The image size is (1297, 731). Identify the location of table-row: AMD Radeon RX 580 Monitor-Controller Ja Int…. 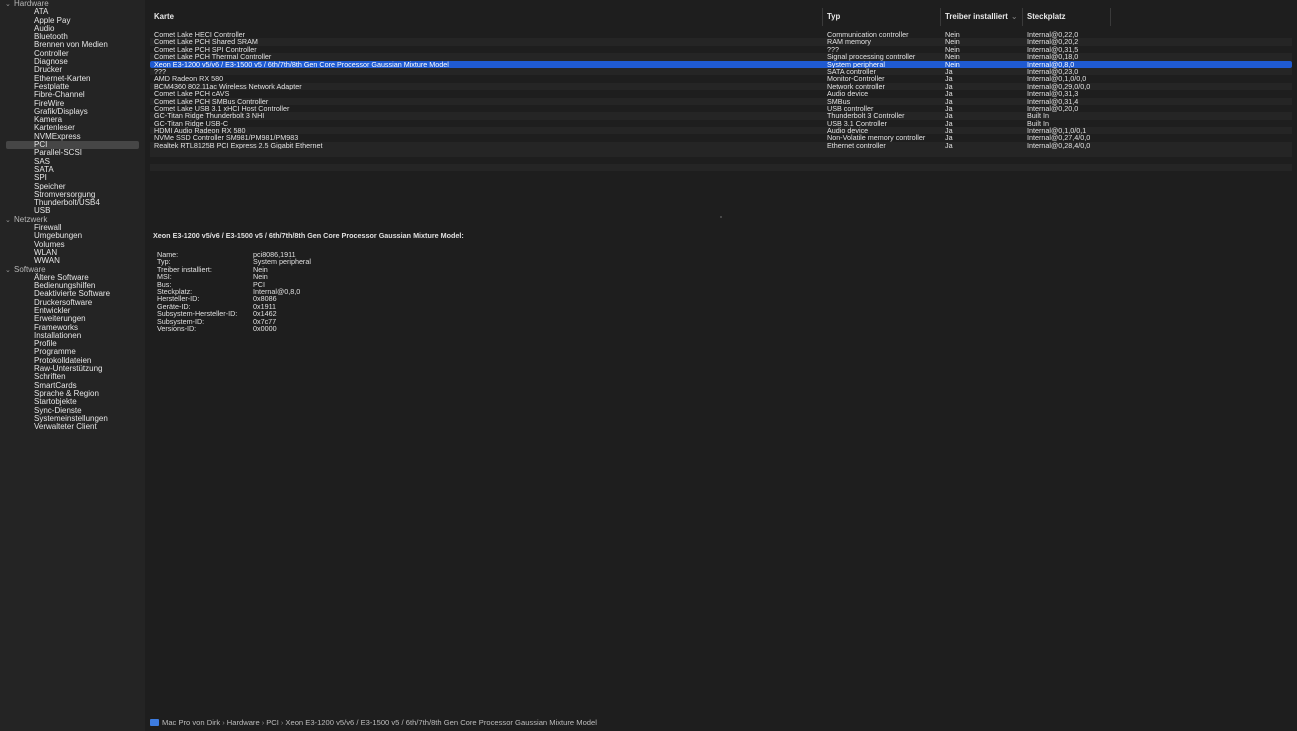
(721, 78).